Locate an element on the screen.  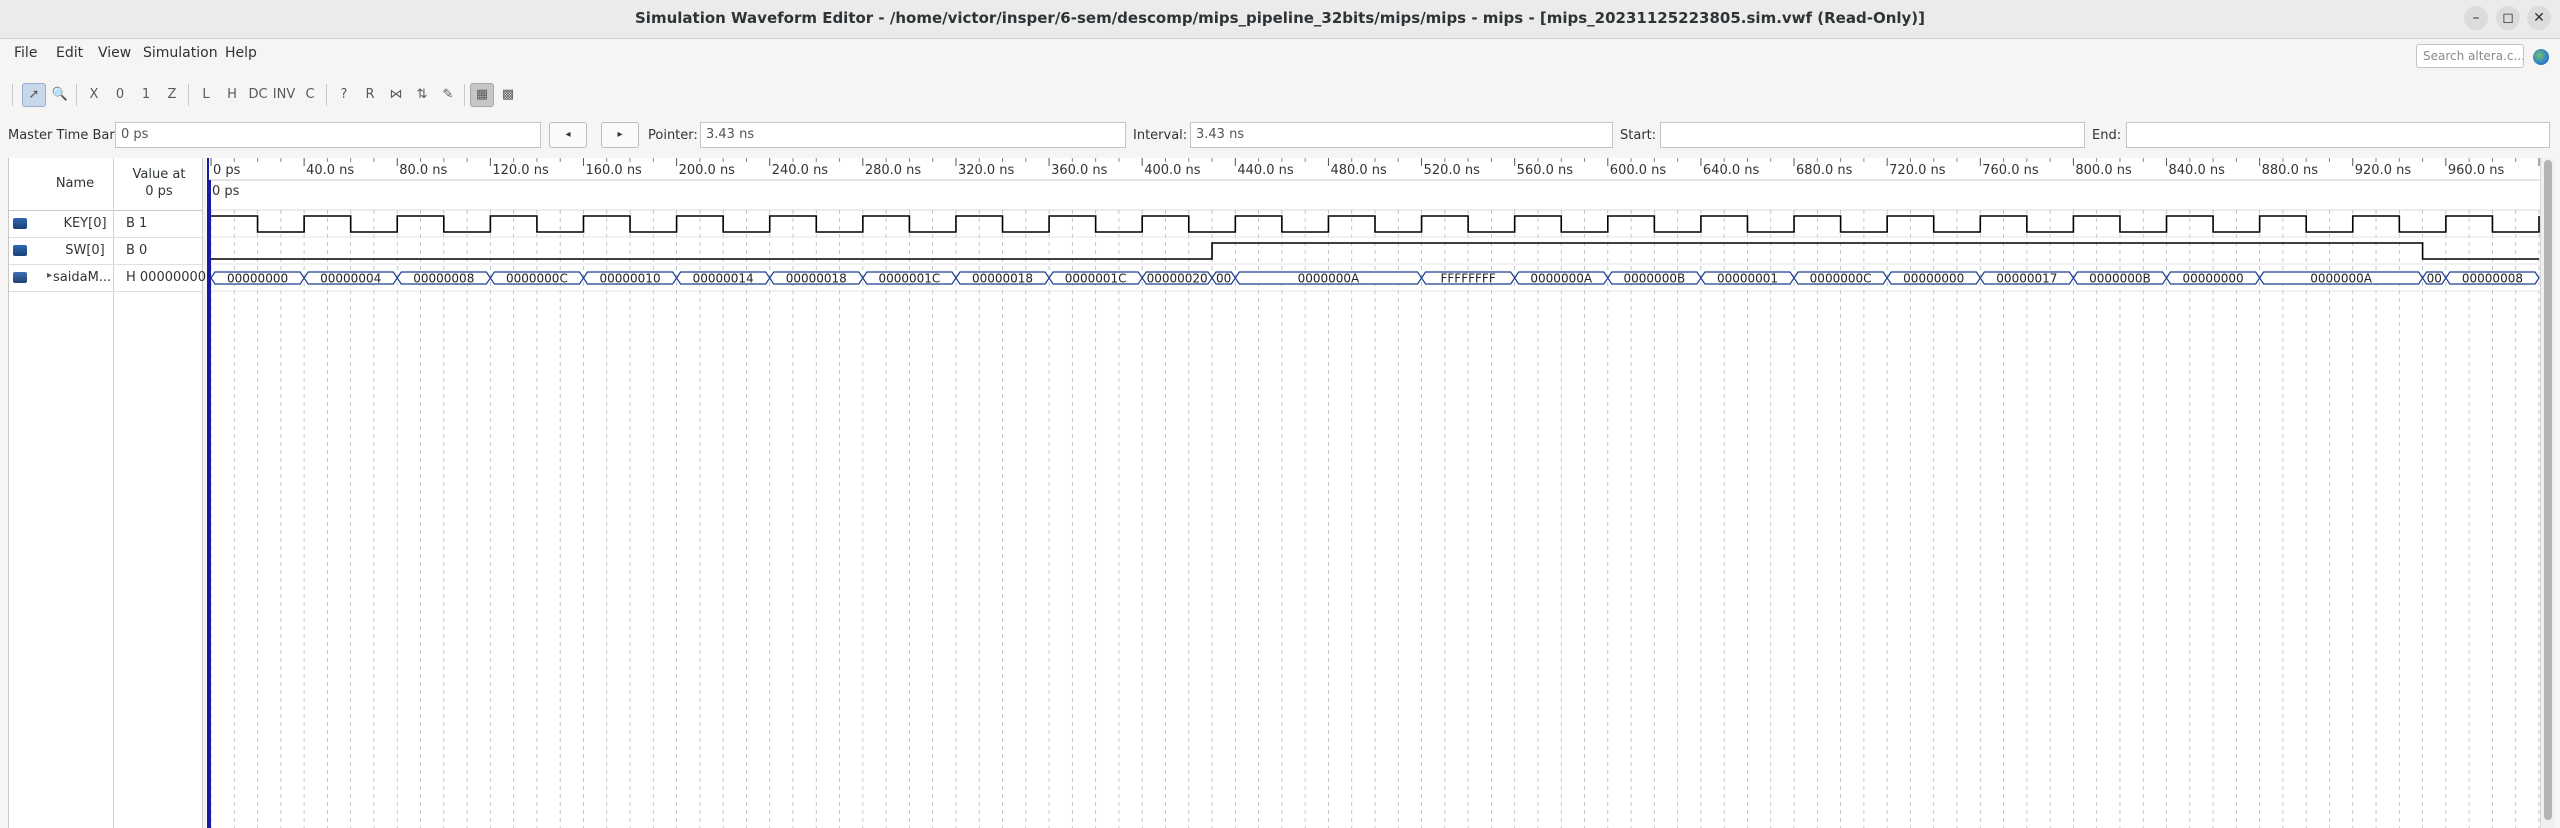
interval-label: Interval: is located at coordinates (1160, 135).